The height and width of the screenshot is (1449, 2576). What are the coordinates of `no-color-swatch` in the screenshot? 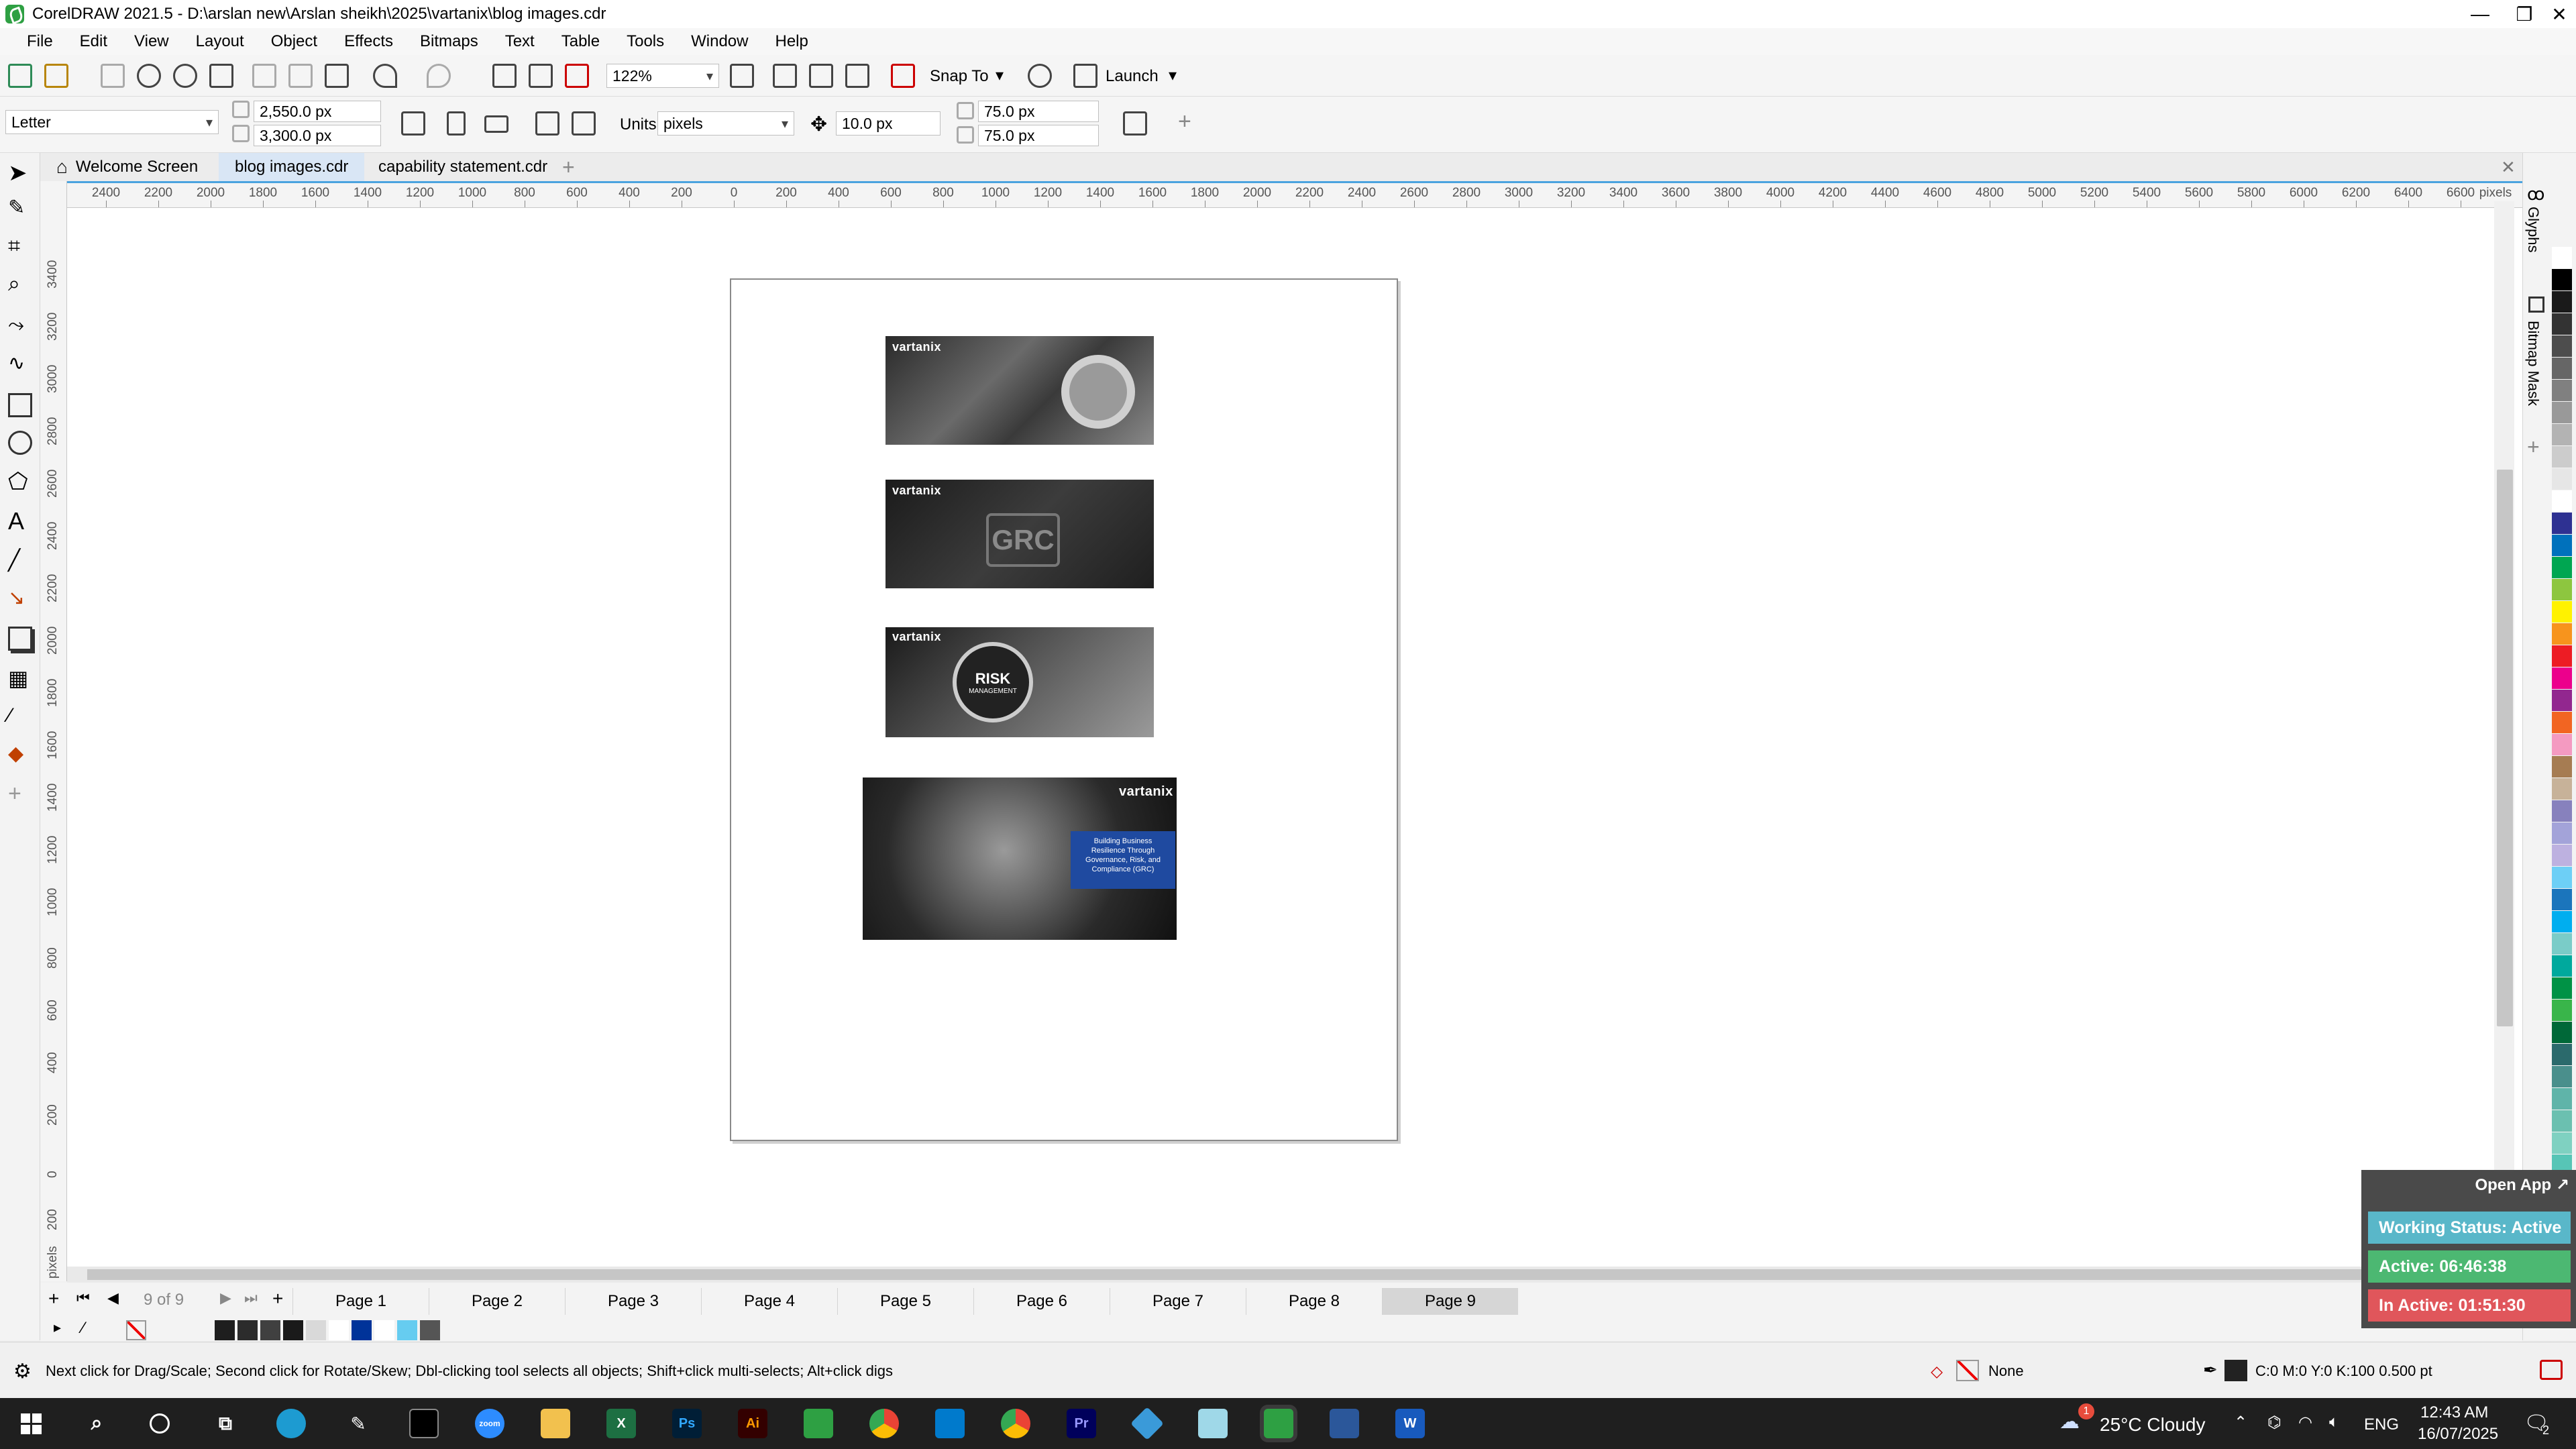 It's located at (136, 1330).